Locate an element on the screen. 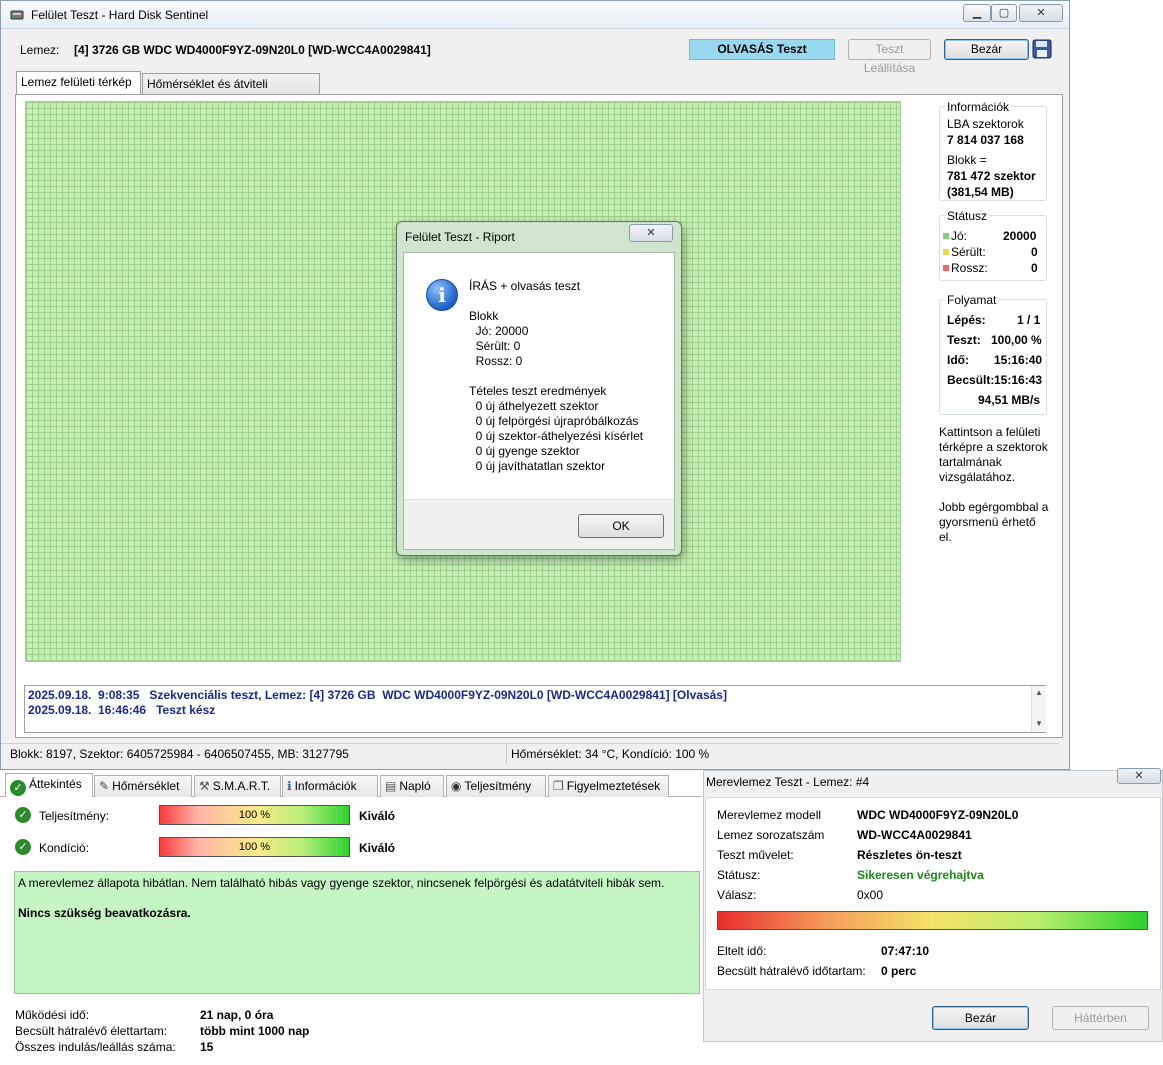 The width and height of the screenshot is (1163, 1065). dialog-damaged: Sérült: 0 is located at coordinates (495, 346).